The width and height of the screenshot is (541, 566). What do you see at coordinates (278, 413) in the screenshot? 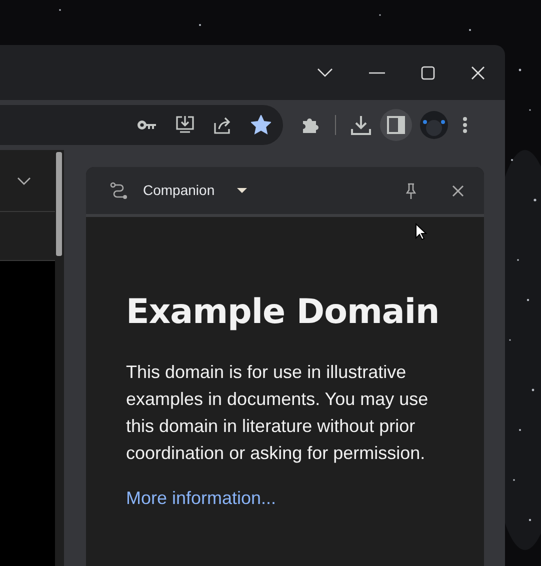
I see `page-paragraph: This domain is for use in illustrative examples in documents. You may use this domain in literature without prior coordination or asking for permission.` at bounding box center [278, 413].